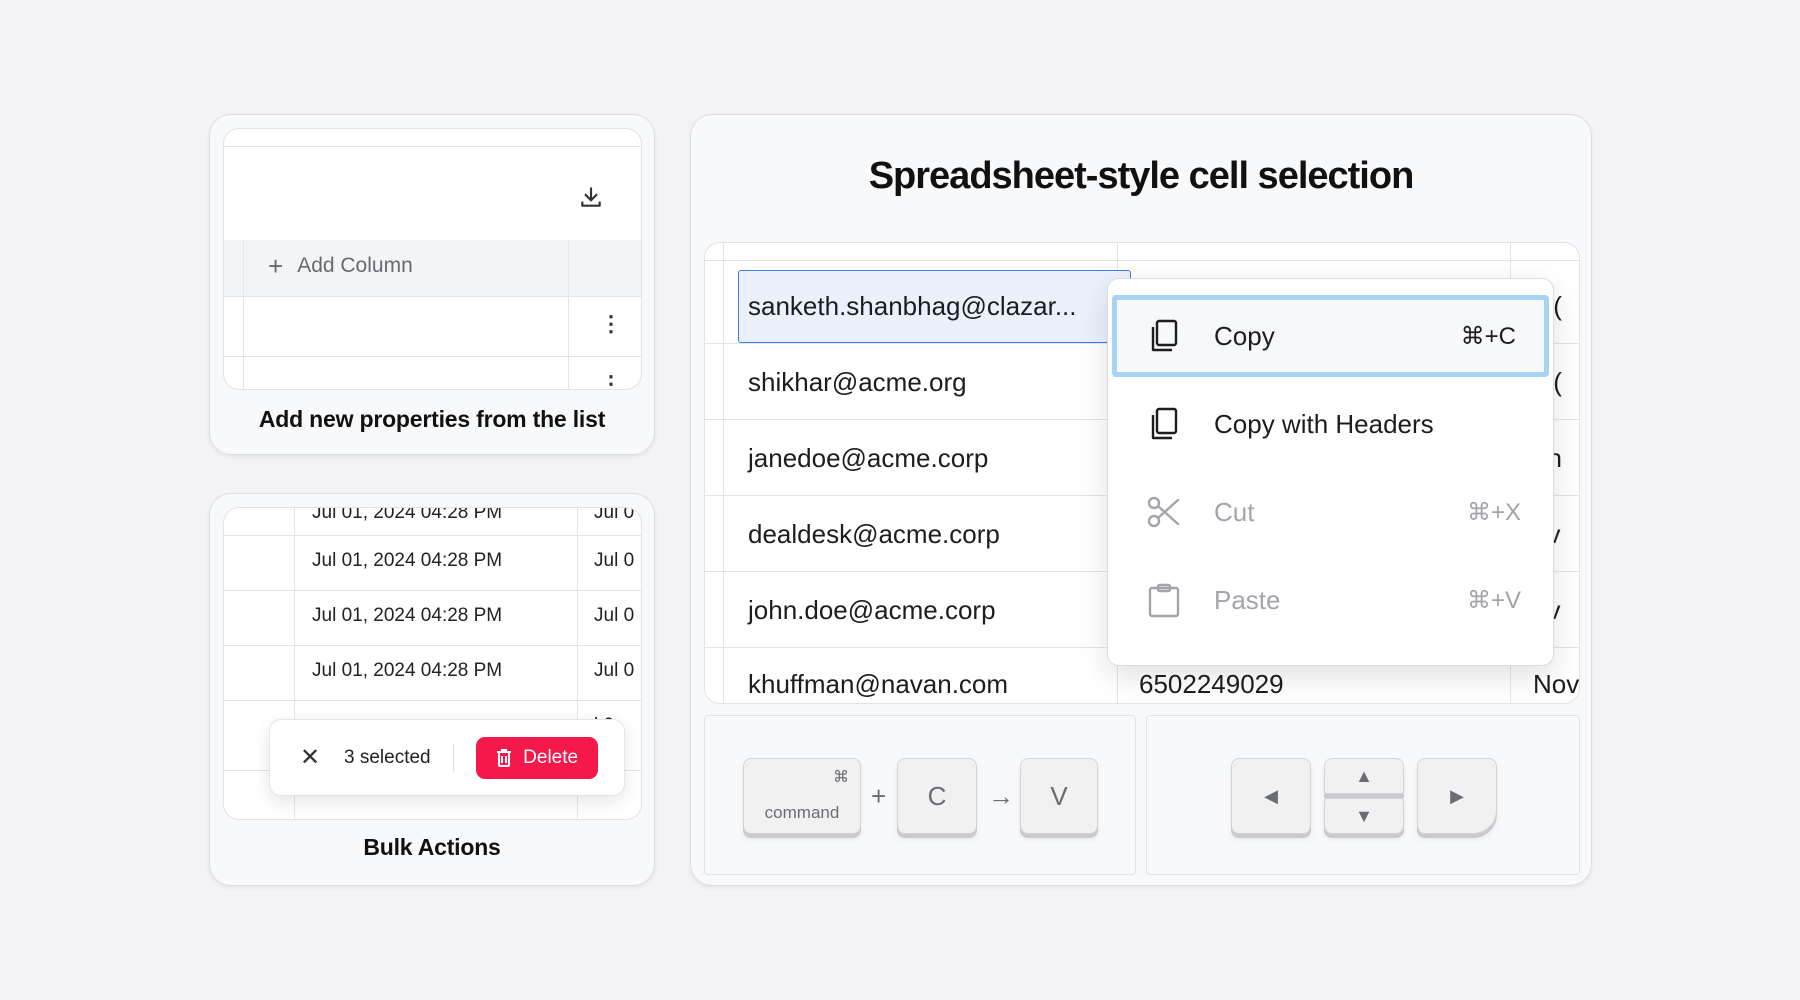  I want to click on arrow-keys-panel: ◀ ▲ ▼ ▶, so click(1363, 795).